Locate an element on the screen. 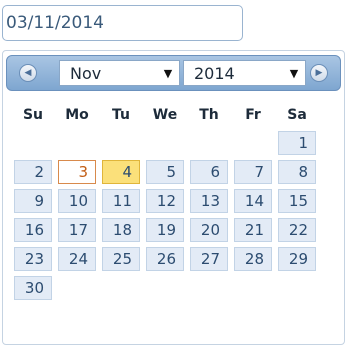  weekday-label: Tu is located at coordinates (121, 115).